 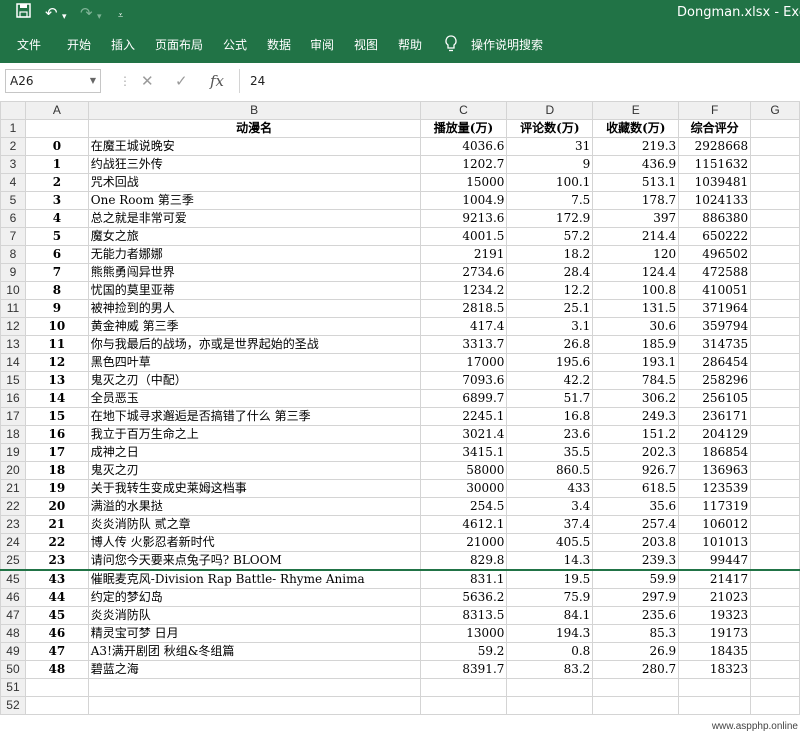 I want to click on cell: 18435, so click(x=715, y=651).